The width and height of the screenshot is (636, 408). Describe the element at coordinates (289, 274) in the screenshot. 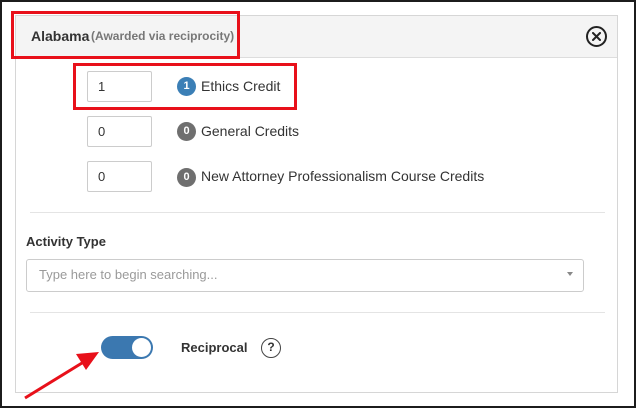

I see `activity-type-search-input` at that location.